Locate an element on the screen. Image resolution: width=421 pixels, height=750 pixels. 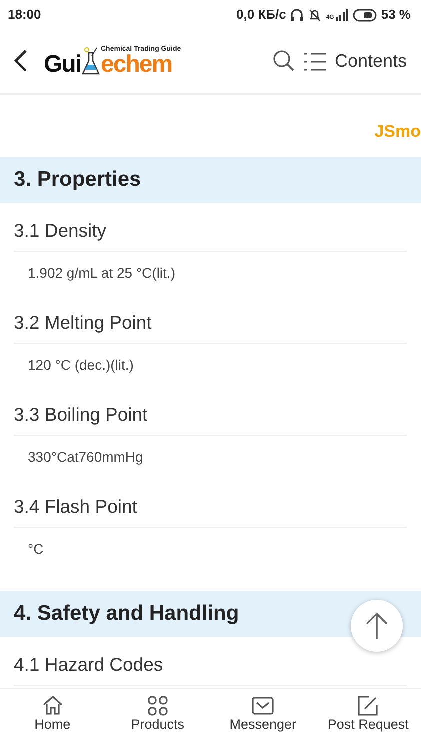
home-icon is located at coordinates (53, 706).